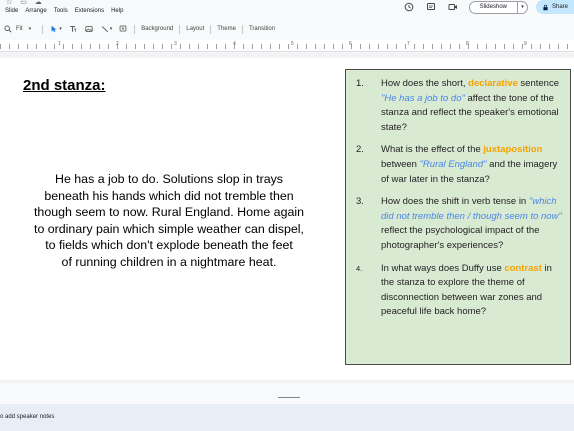 The width and height of the screenshot is (574, 431). What do you see at coordinates (431, 7) in the screenshot?
I see `comments-icon` at bounding box center [431, 7].